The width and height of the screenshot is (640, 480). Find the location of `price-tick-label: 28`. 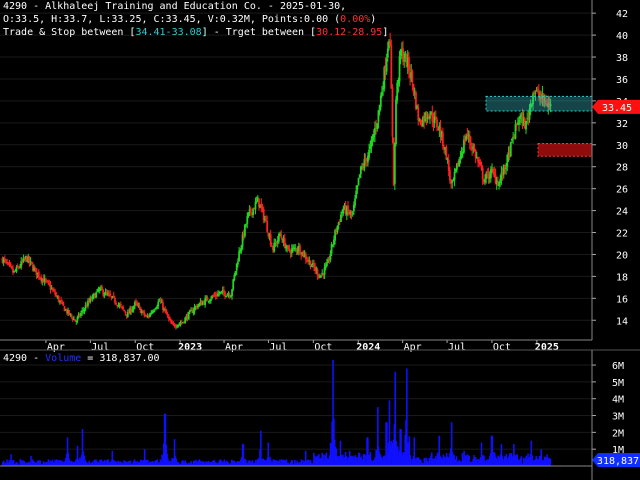

price-tick-label: 28 is located at coordinates (622, 168).